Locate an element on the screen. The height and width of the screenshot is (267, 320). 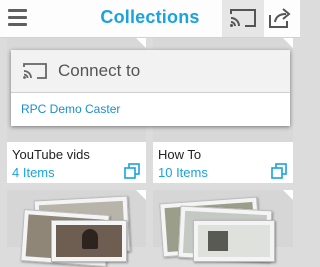
share-button is located at coordinates (280, 20).